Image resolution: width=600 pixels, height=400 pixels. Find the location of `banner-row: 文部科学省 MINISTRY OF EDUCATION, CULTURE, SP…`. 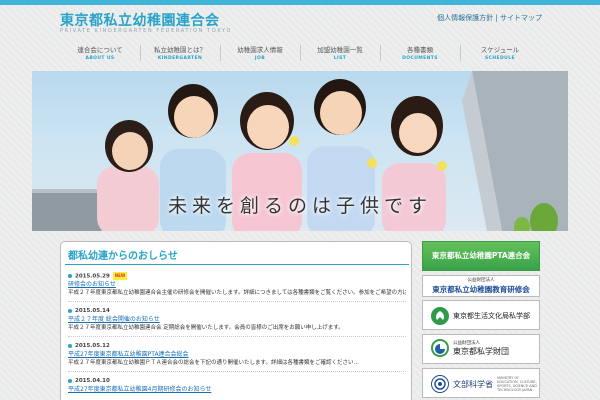

banner-row: 文部科学省 MINISTRY OF EDUCATION, CULTURE, SP… is located at coordinates (484, 384).